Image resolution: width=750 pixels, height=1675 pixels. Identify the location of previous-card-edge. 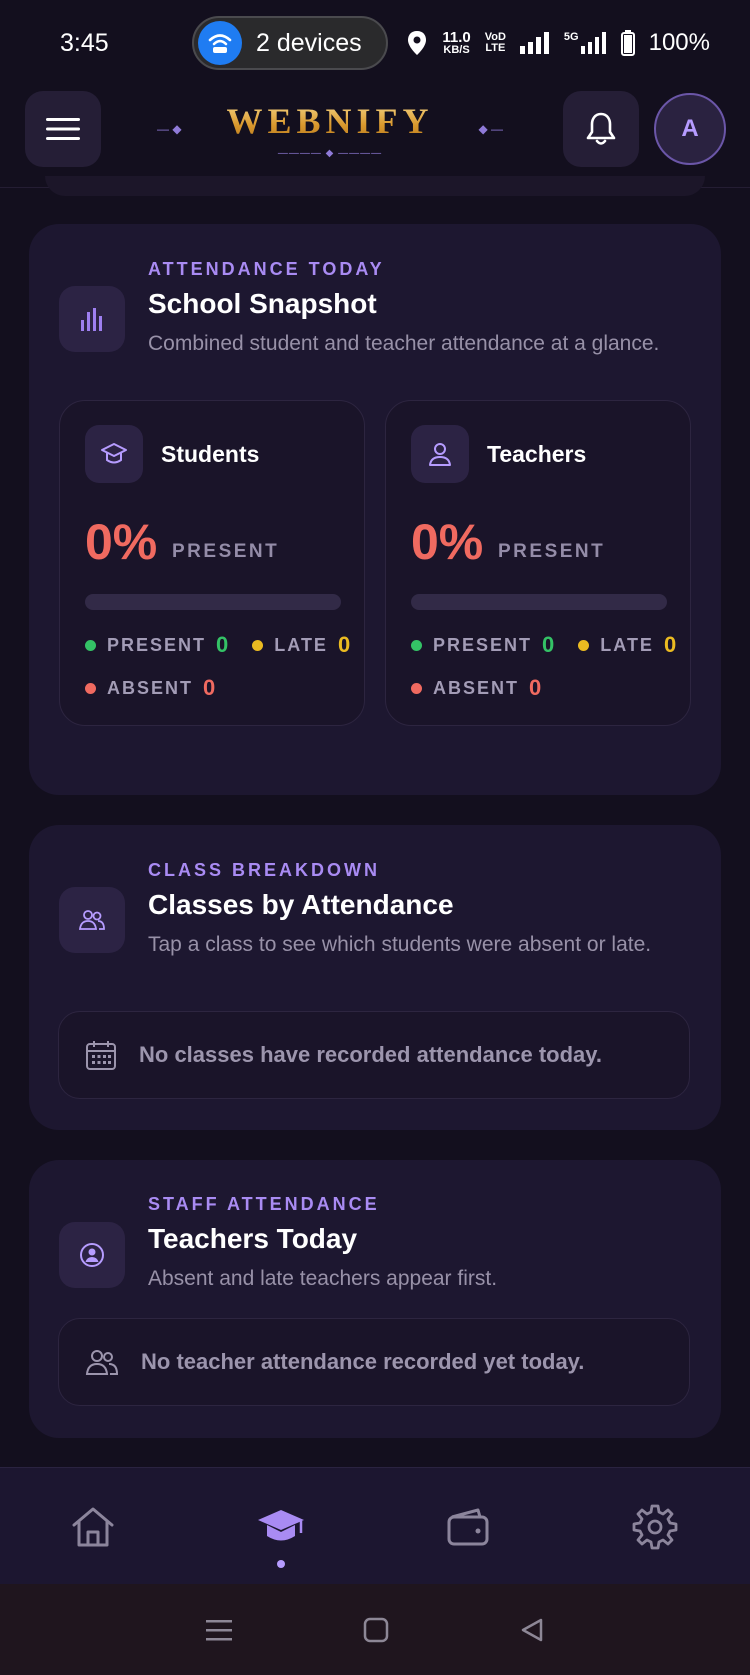
(375, 186).